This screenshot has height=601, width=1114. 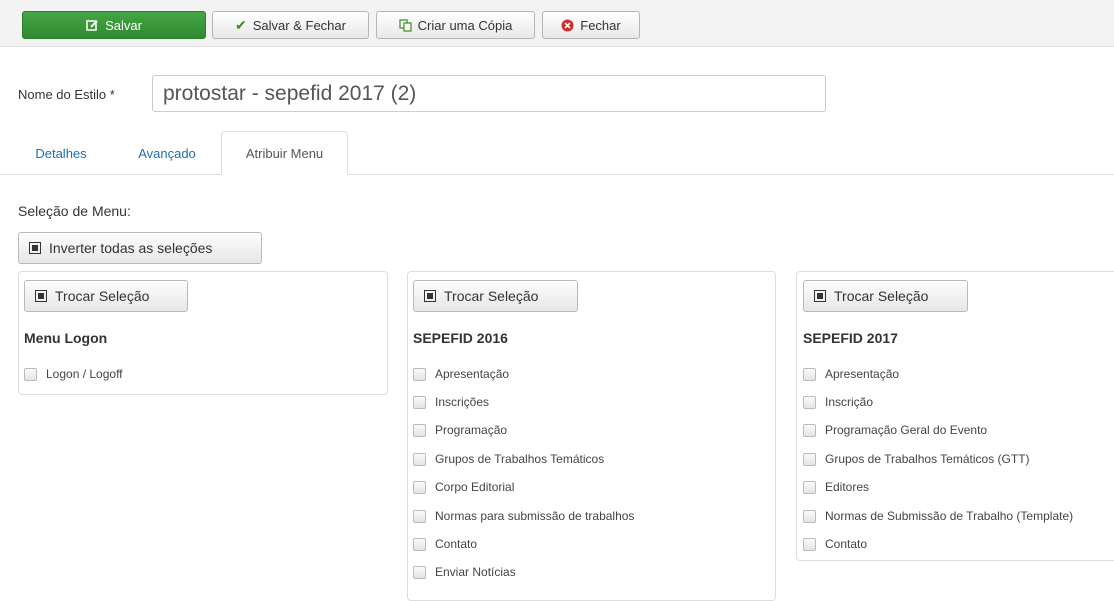 What do you see at coordinates (299, 25) in the screenshot?
I see `save-close-label: Salvar & Fechar` at bounding box center [299, 25].